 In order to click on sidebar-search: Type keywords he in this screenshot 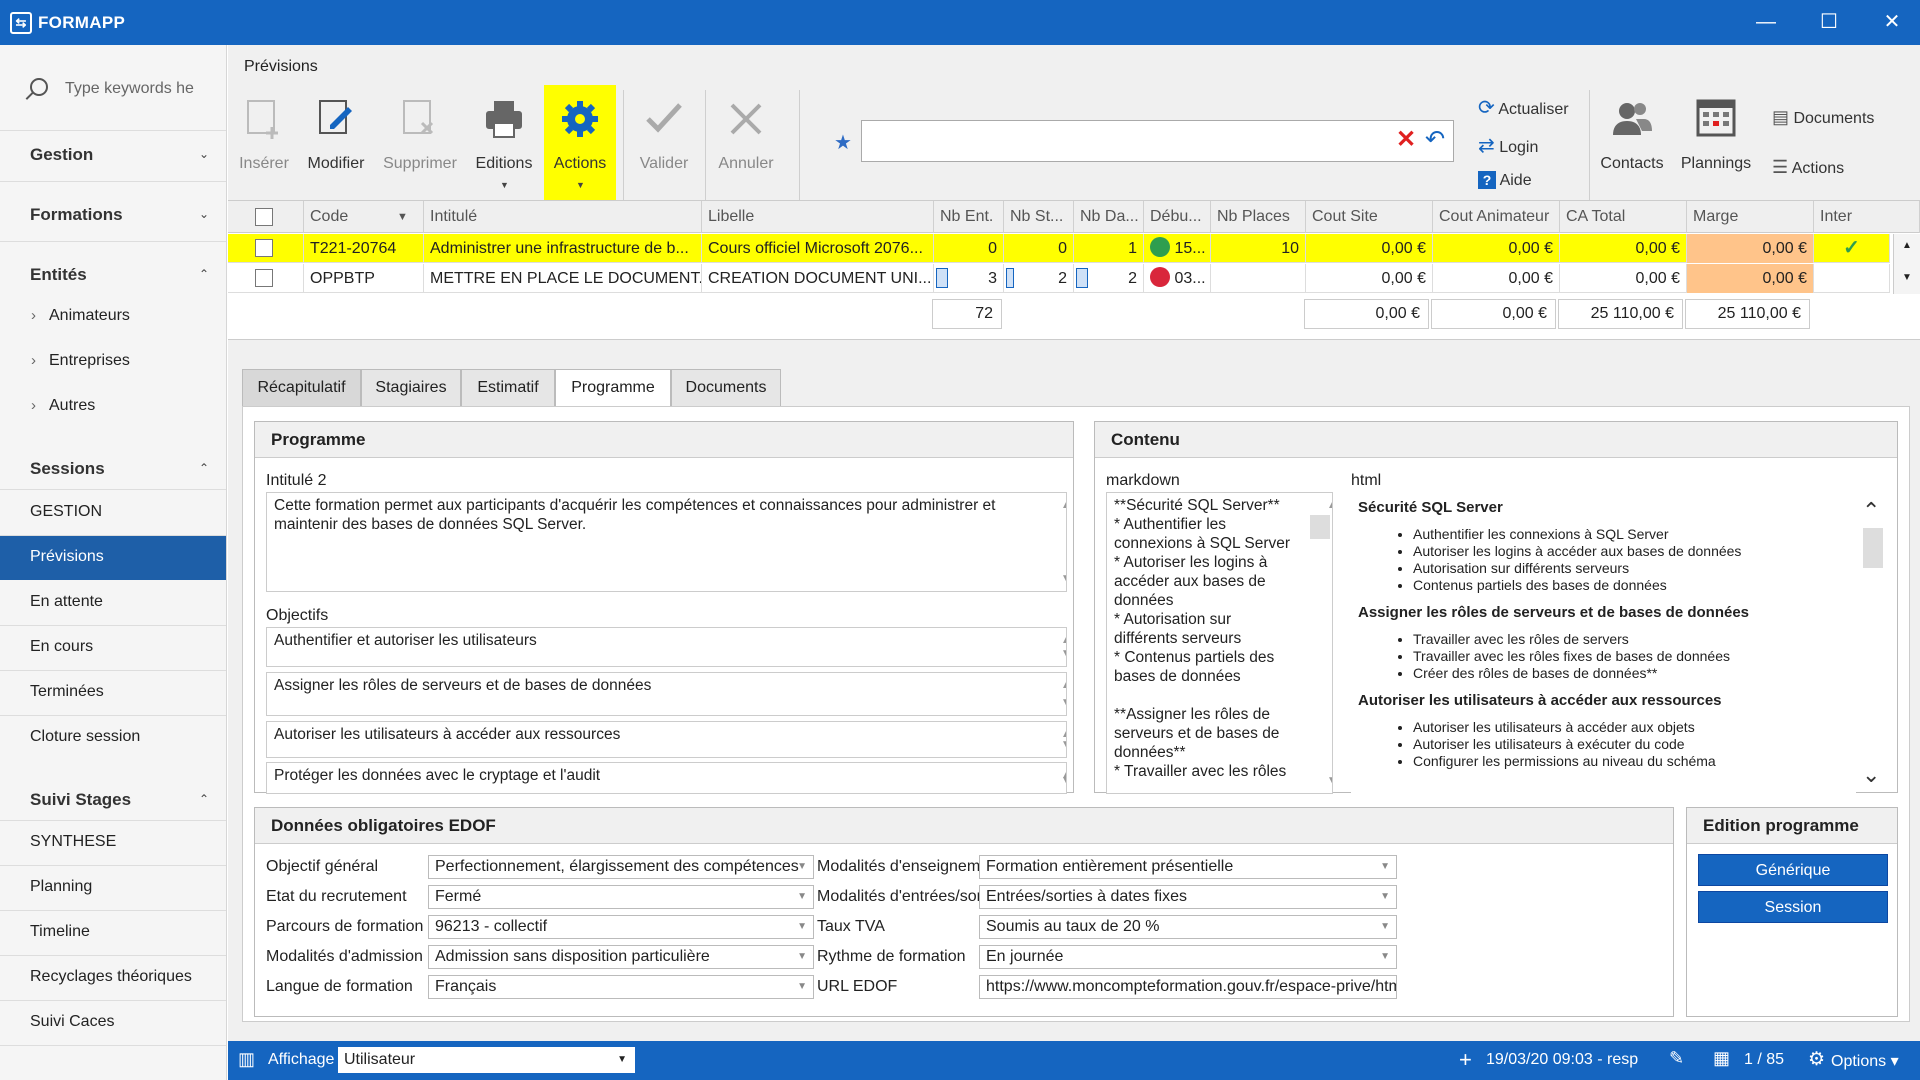, I will do `click(122, 90)`.